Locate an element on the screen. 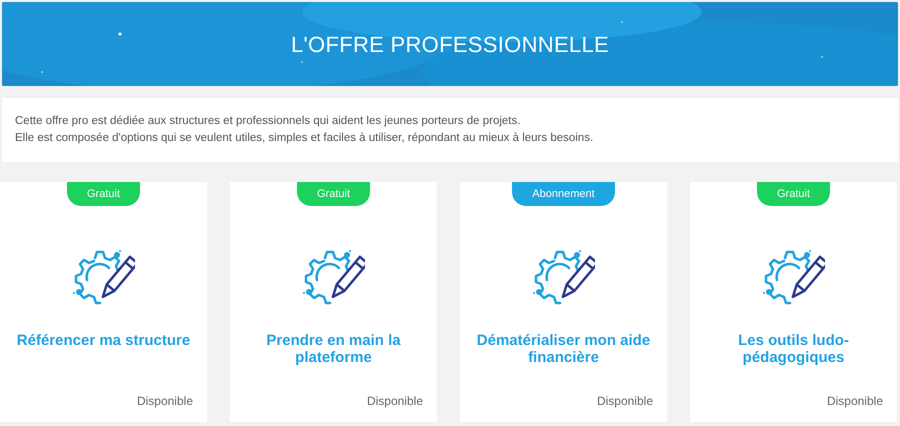 This screenshot has width=900, height=426. offer-card: Gratuit Prendre en main la plateforme Disponible is located at coordinates (333, 302).